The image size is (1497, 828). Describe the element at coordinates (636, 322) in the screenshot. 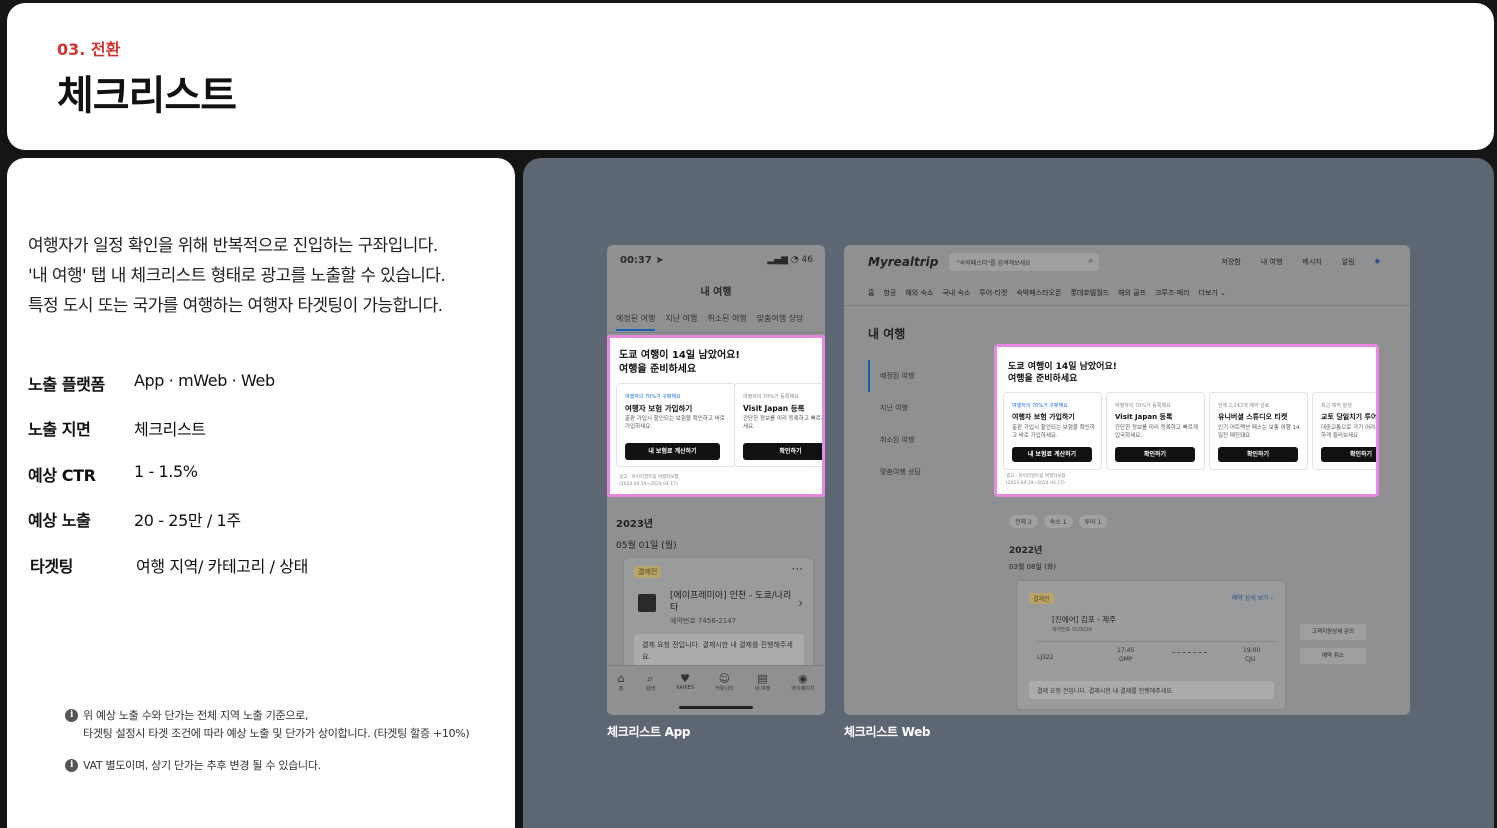

I see `tab-upcoming: 예정된 여행` at that location.